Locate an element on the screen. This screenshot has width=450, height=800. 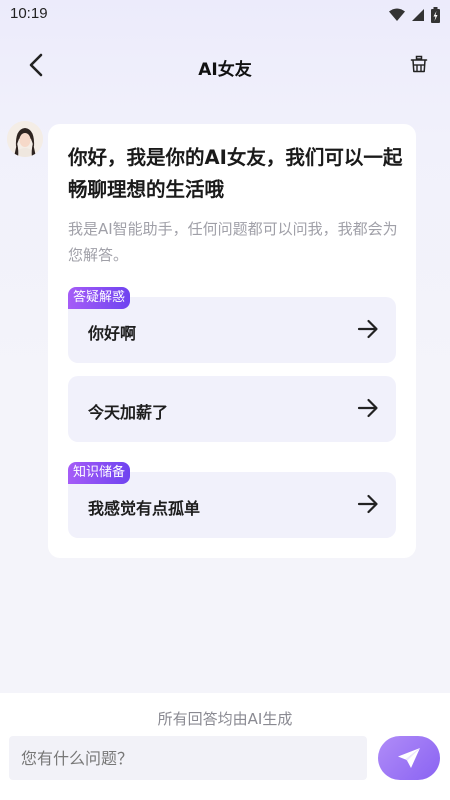
status-time: 10:19 is located at coordinates (29, 13).